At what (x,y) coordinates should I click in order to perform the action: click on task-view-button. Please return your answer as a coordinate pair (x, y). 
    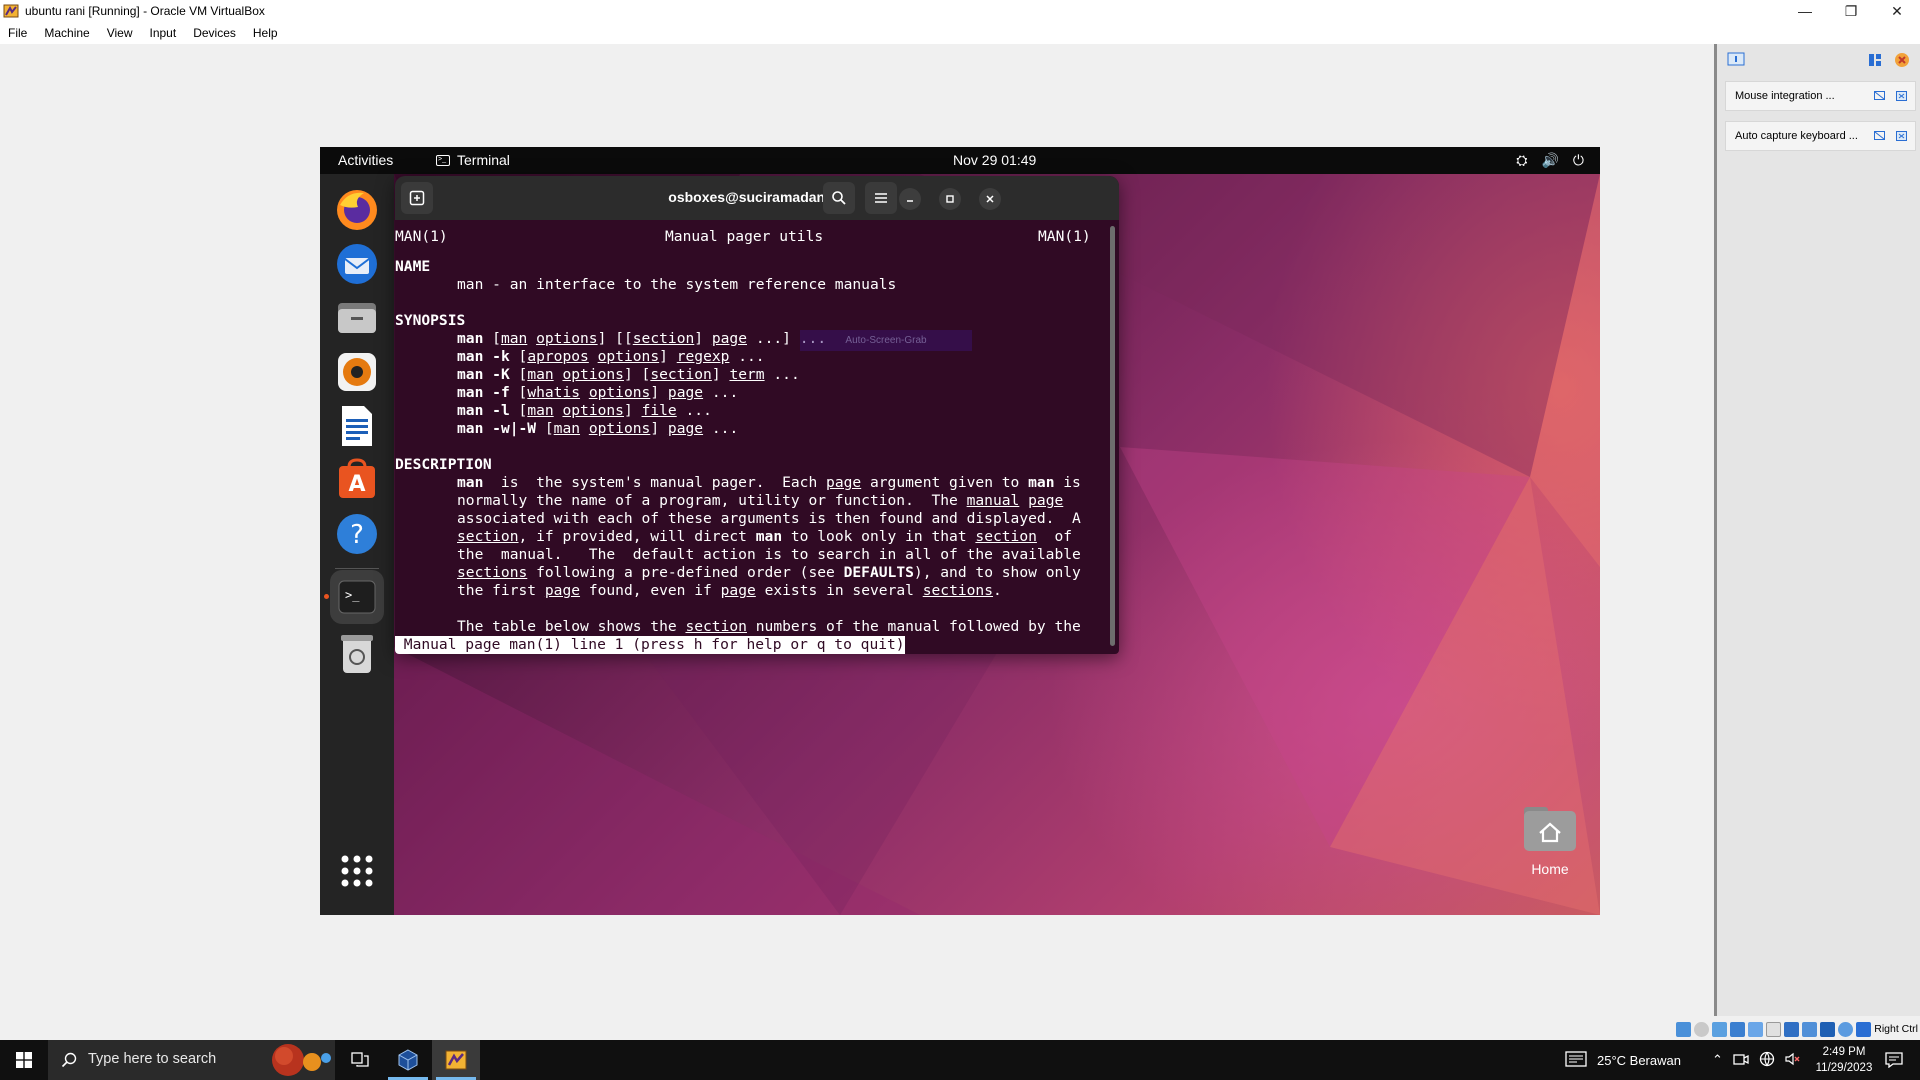
    Looking at the image, I should click on (360, 1060).